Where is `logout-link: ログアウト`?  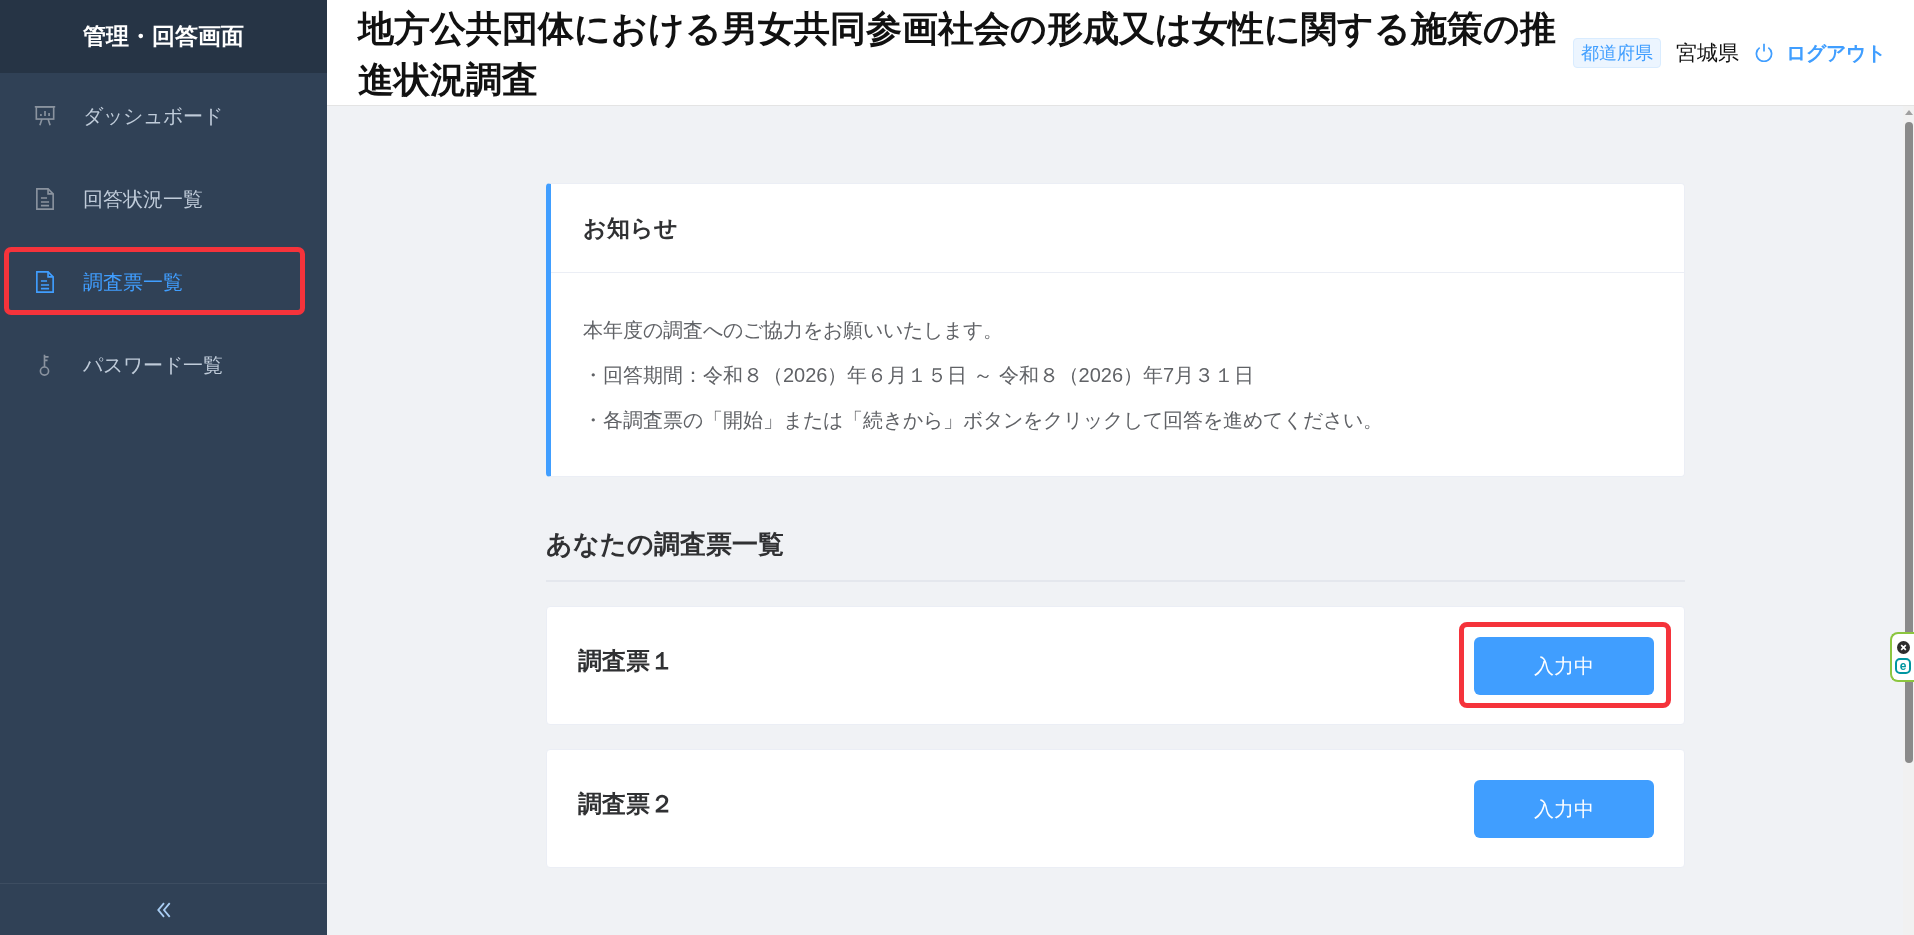 logout-link: ログアウト is located at coordinates (1820, 52).